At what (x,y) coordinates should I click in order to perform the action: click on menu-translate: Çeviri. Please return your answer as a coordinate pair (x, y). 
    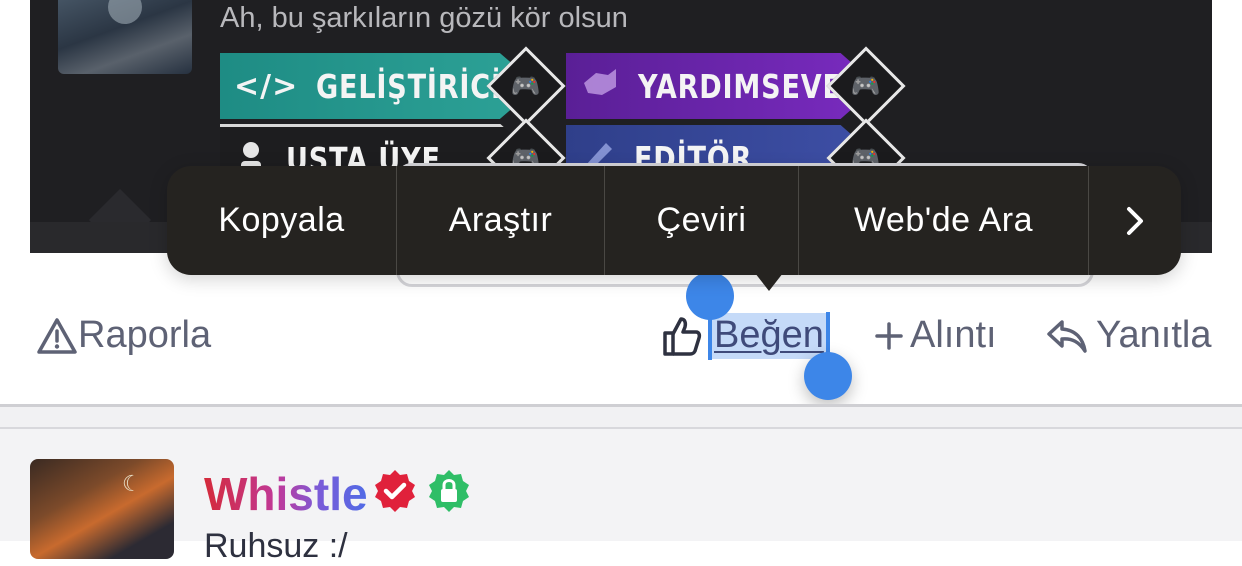
    Looking at the image, I should click on (702, 220).